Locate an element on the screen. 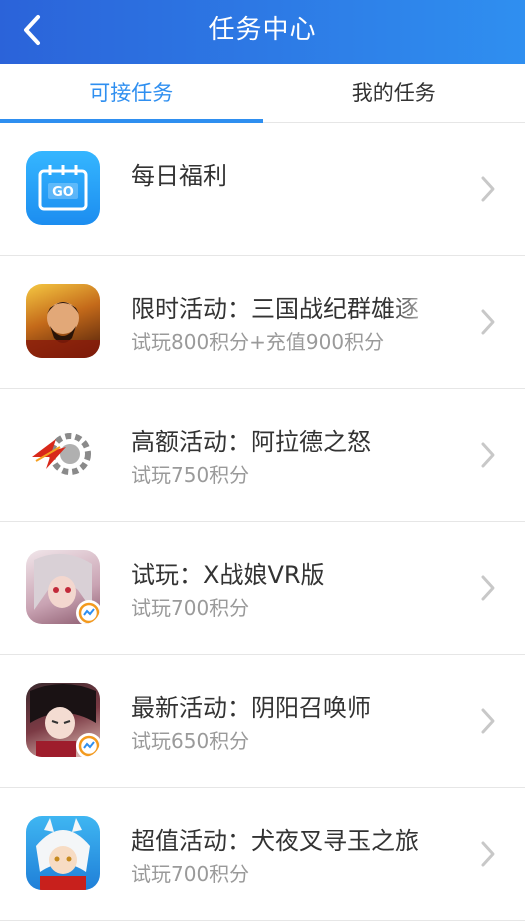  app-header: 任务中心 is located at coordinates (262, 32).